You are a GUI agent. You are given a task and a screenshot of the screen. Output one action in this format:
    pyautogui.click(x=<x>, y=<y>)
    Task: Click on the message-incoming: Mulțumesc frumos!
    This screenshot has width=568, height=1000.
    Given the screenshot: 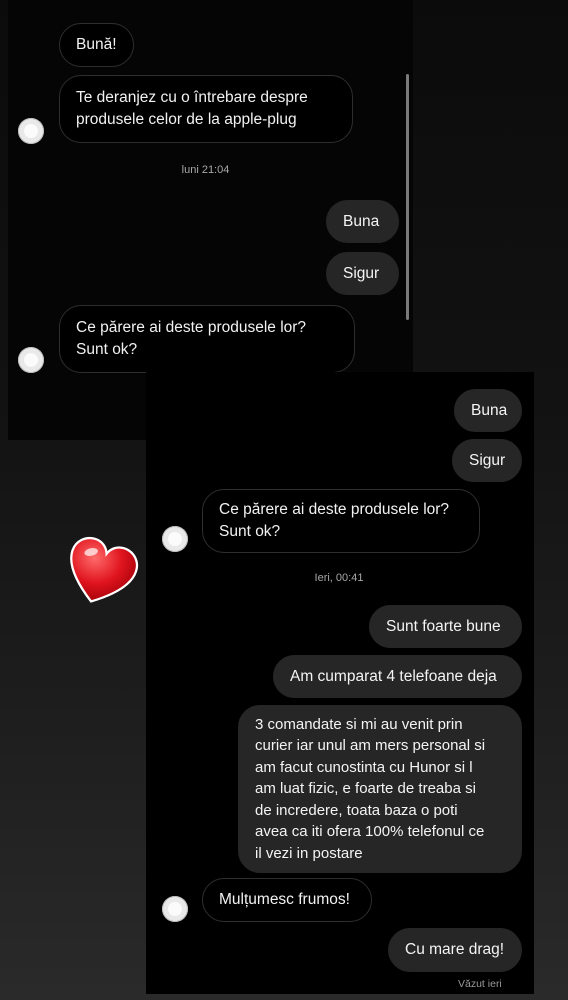 What is the action you would take?
    pyautogui.click(x=287, y=900)
    